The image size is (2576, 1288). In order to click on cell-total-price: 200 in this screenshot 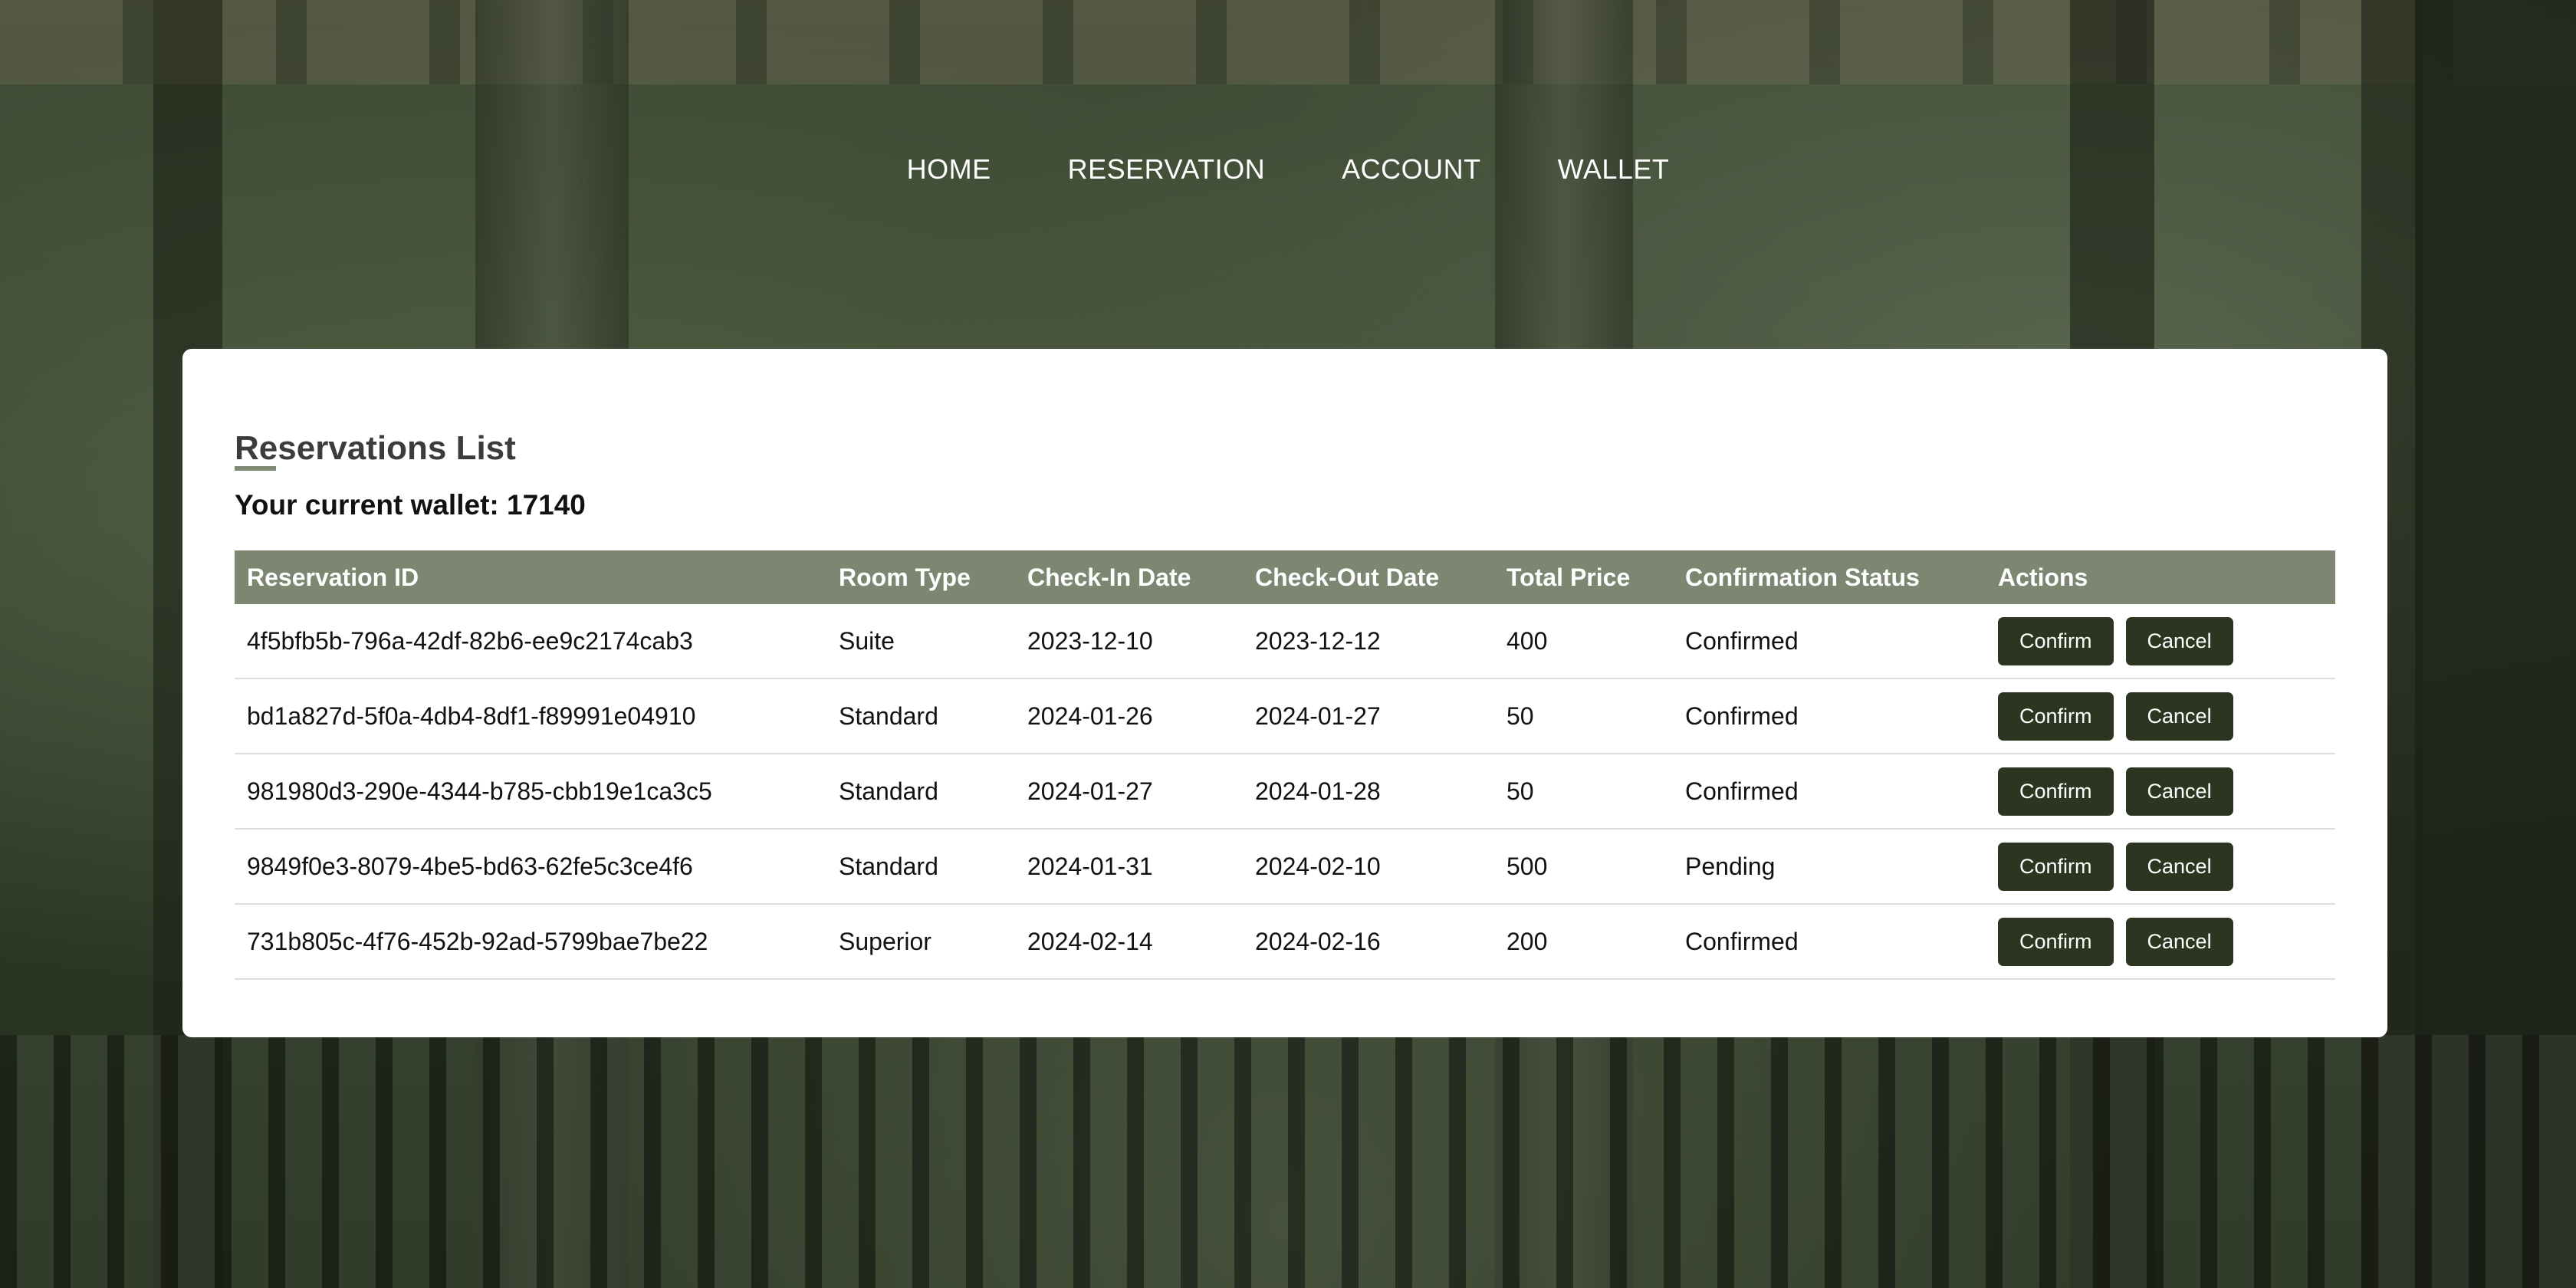, I will do `click(1583, 942)`.